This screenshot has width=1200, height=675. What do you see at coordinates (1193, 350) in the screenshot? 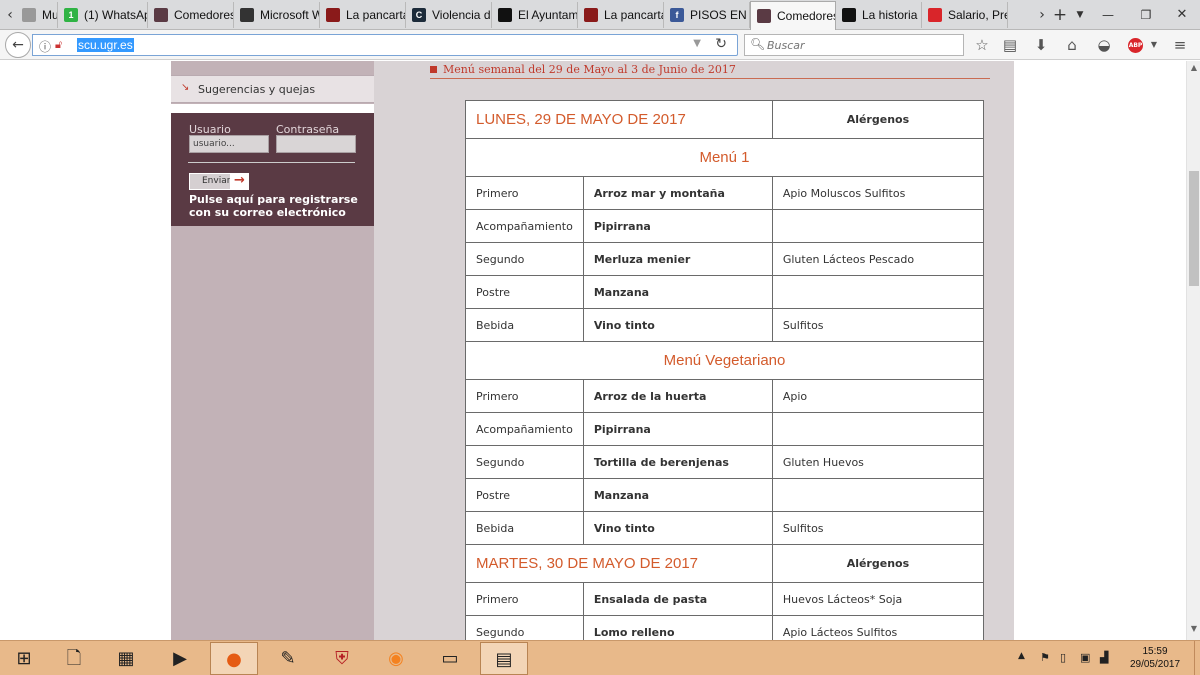
I see `vertical-scrollbar: ▲ ▼` at bounding box center [1193, 350].